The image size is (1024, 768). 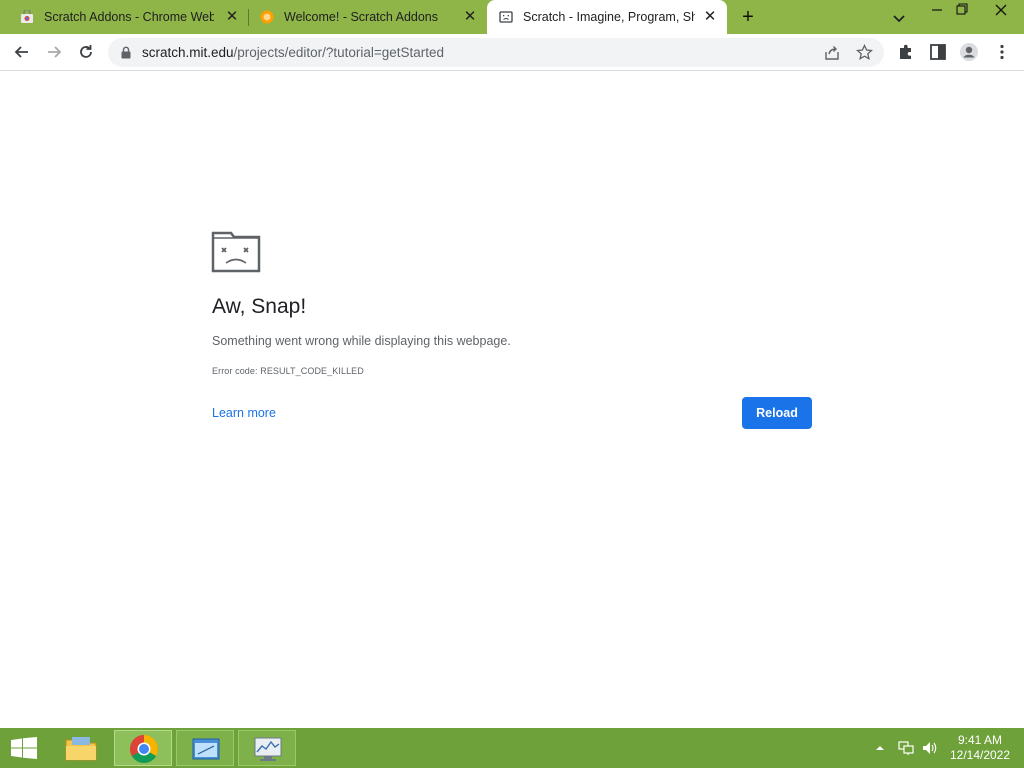 I want to click on extensions-puzzle-icon, so click(x=906, y=52).